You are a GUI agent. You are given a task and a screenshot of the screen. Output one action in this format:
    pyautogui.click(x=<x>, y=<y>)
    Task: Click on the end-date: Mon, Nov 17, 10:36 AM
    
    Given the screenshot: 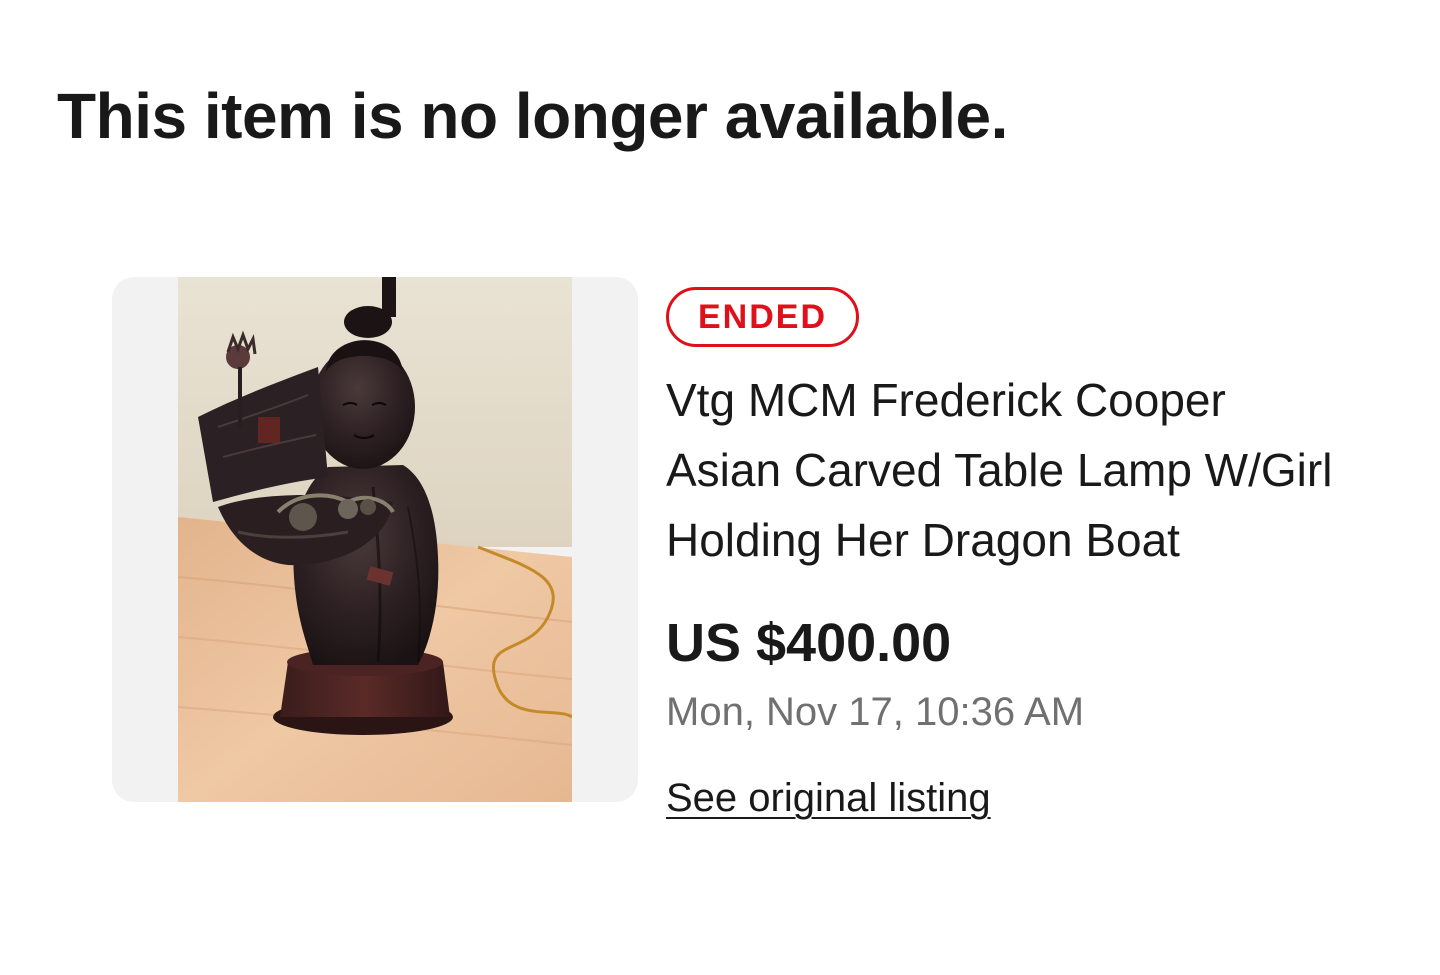 What is the action you would take?
    pyautogui.click(x=875, y=712)
    